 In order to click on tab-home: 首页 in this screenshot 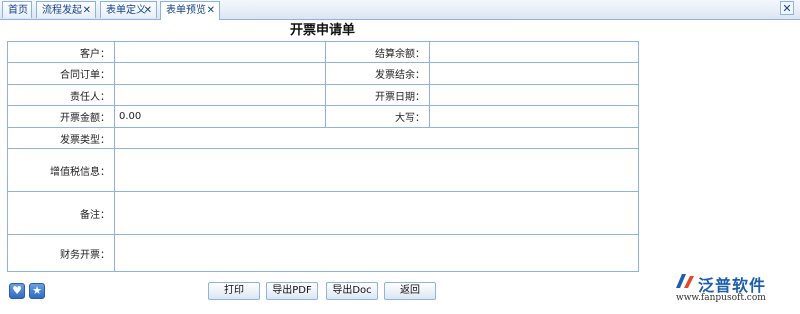, I will do `click(17, 9)`.